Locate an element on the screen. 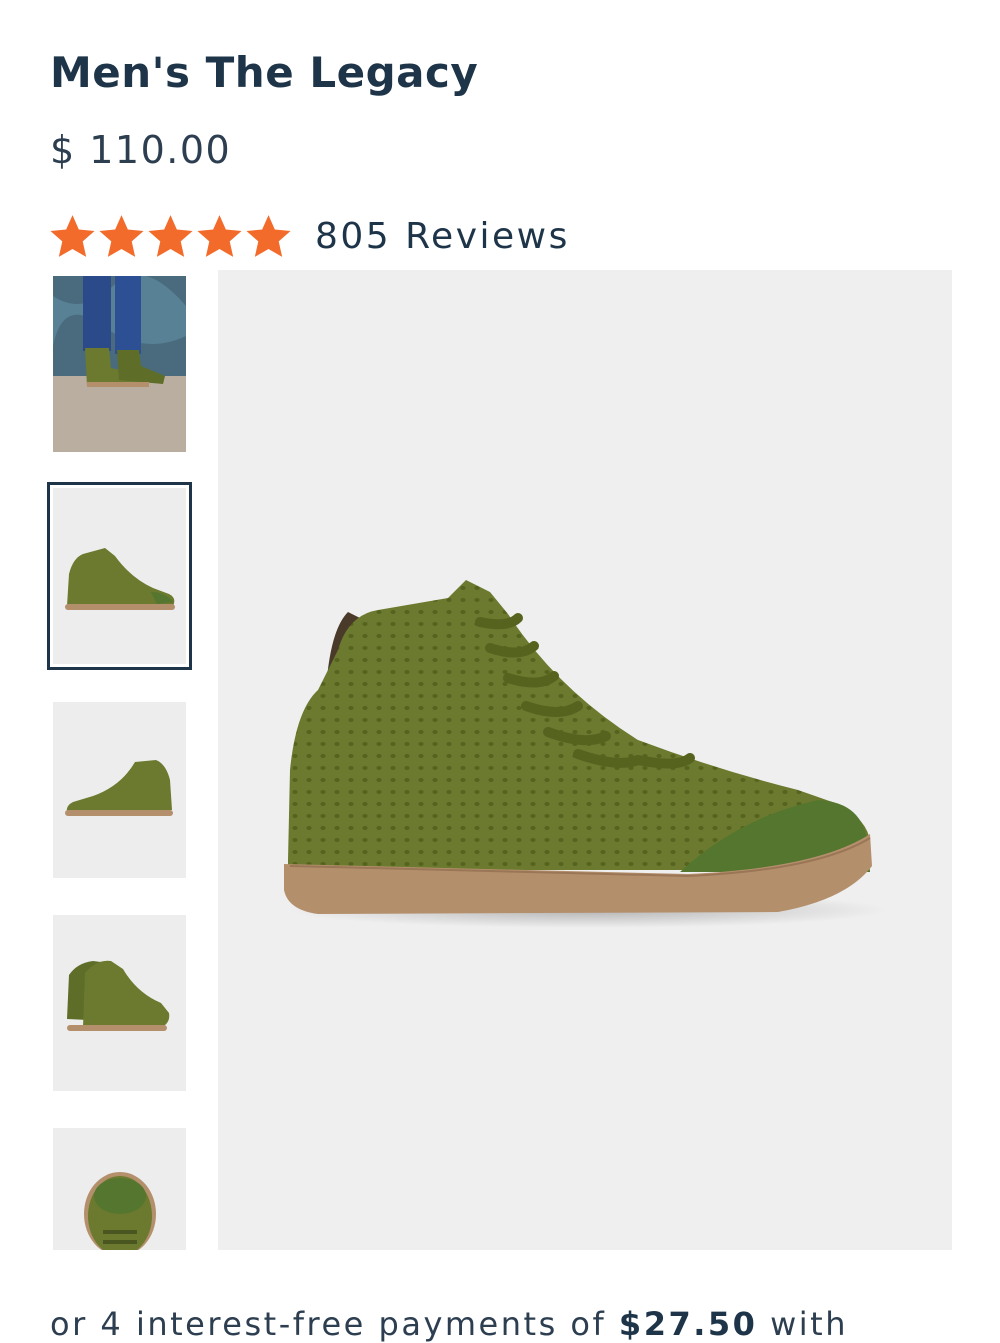 The image size is (1000, 1343). thumbnail-side-alt is located at coordinates (119, 790).